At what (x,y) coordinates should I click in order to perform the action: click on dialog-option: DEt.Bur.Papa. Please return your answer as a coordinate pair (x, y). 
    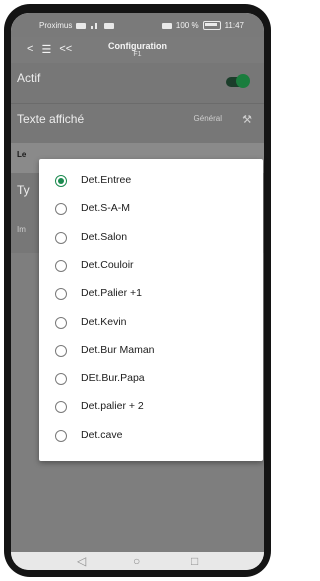
    Looking at the image, I should click on (151, 378).